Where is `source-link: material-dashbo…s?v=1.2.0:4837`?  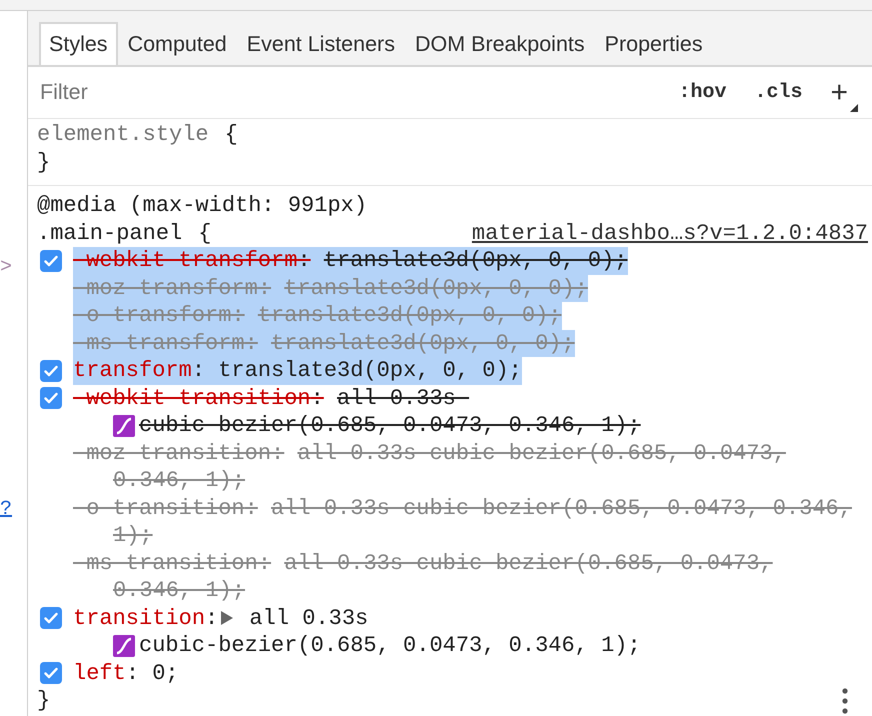 source-link: material-dashbo…s?v=1.2.0:4837 is located at coordinates (670, 233).